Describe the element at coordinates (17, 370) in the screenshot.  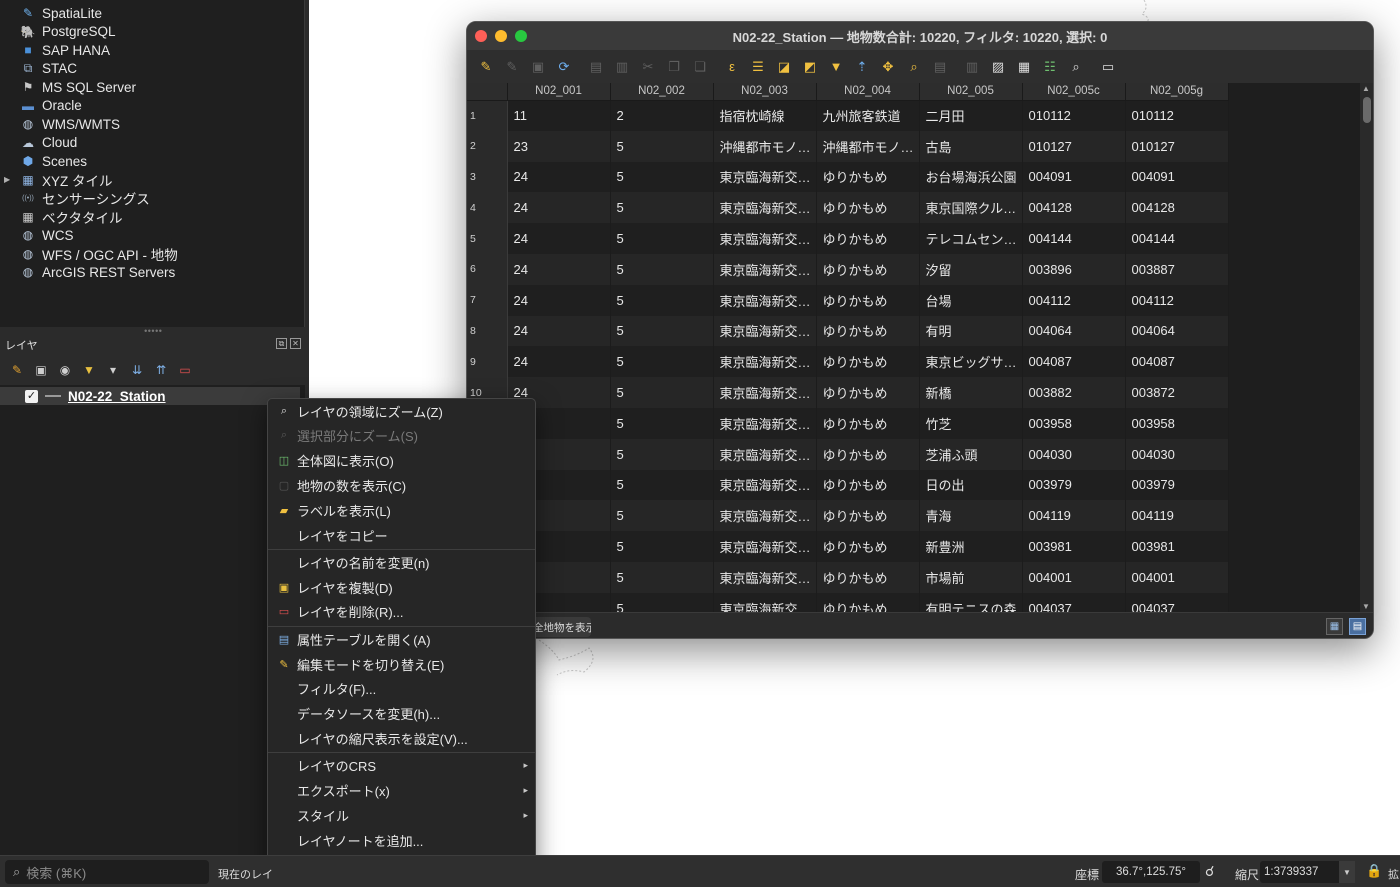
I see `style-brush-icon: ✎` at that location.